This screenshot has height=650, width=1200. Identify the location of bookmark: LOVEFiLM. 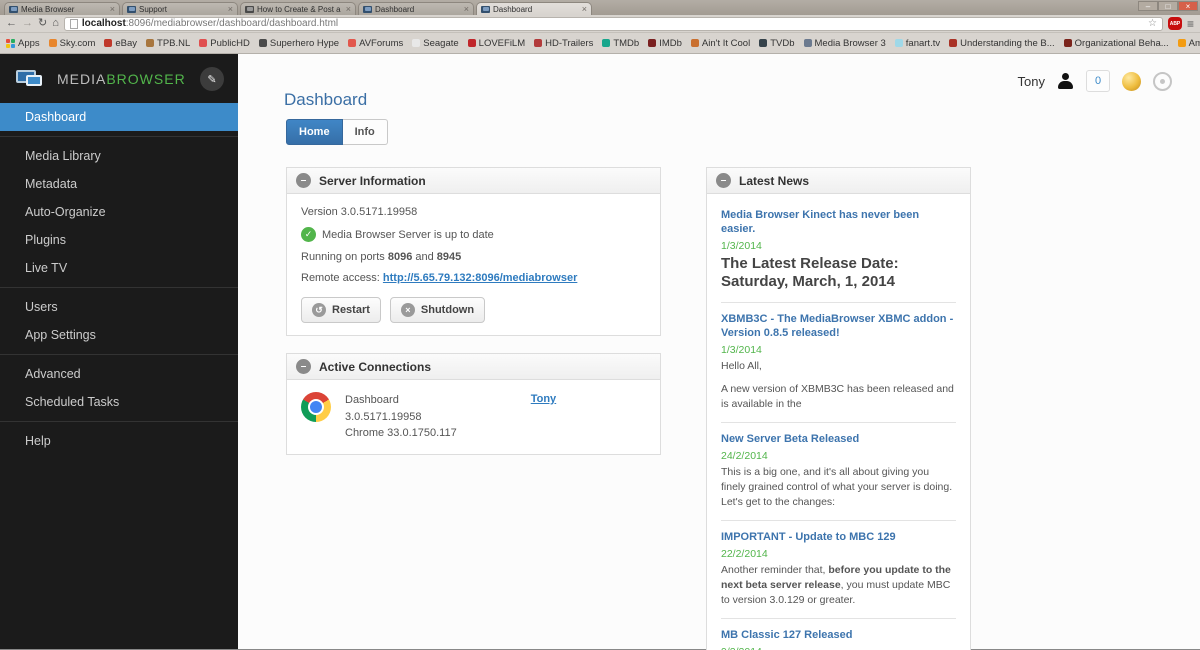
(496, 43).